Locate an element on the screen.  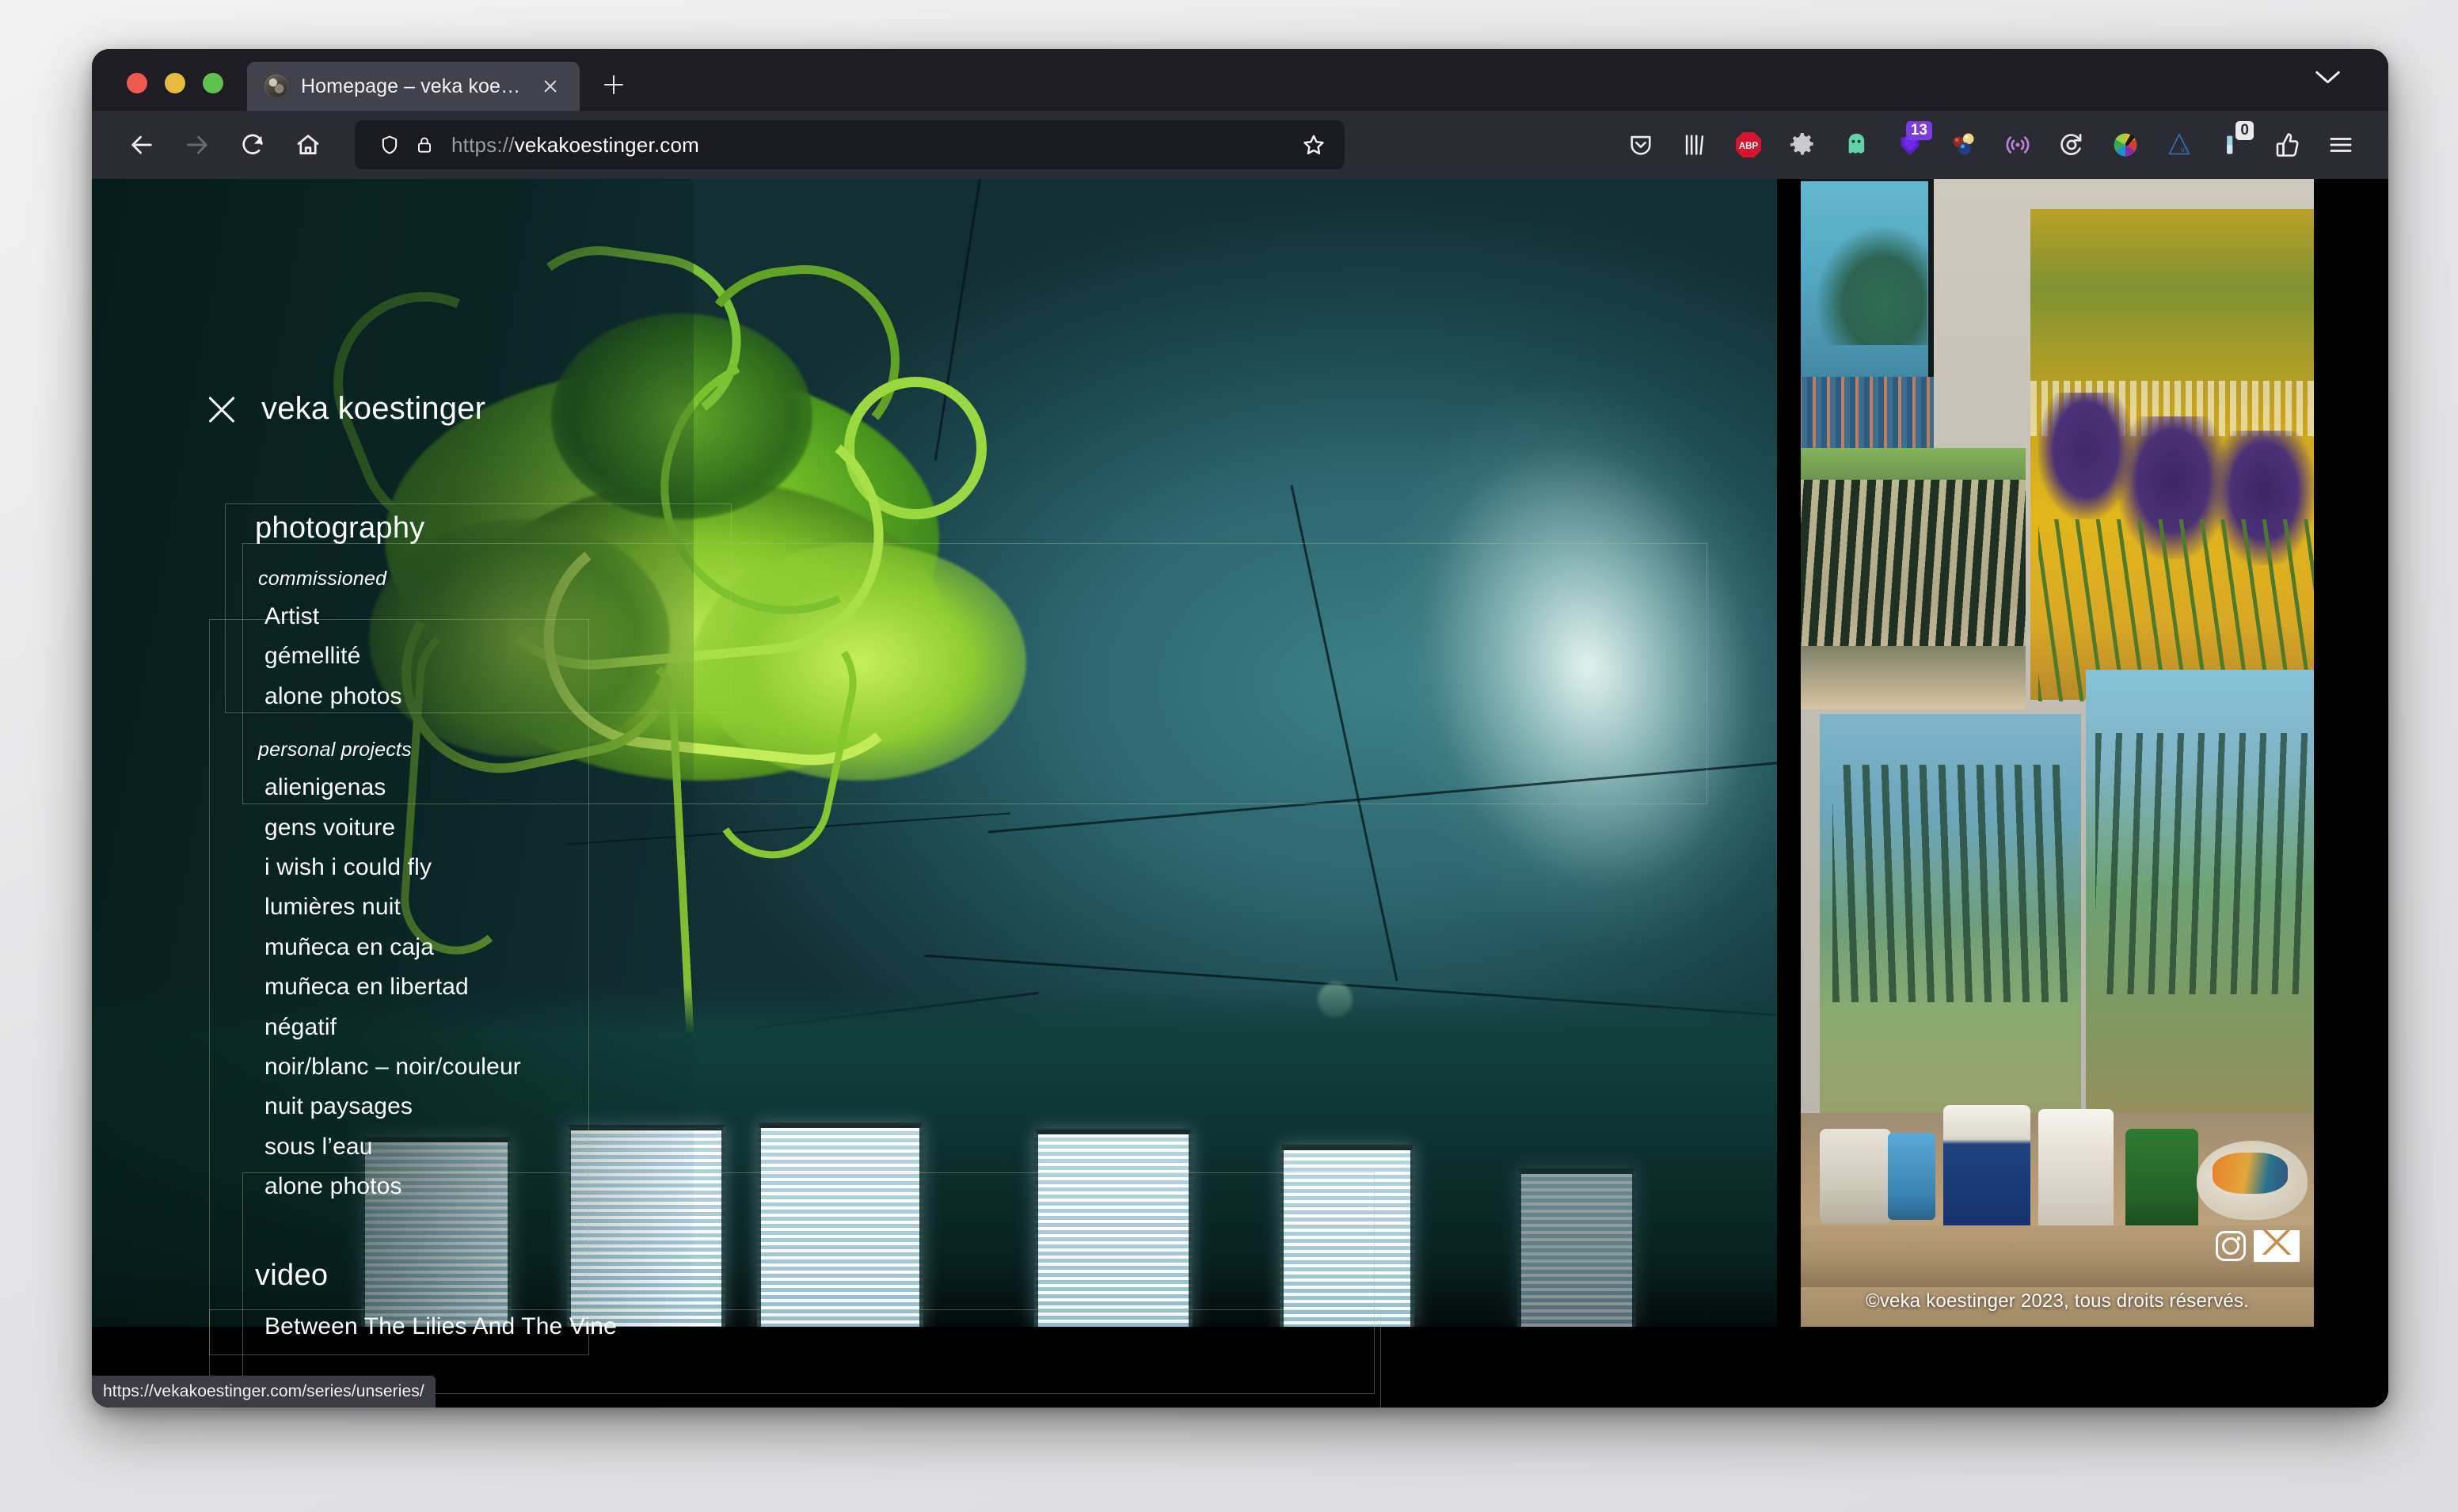
nav-link-between-the-lilies-and-the-vine: Between The Lilies And The Vine is located at coordinates (464, 1327).